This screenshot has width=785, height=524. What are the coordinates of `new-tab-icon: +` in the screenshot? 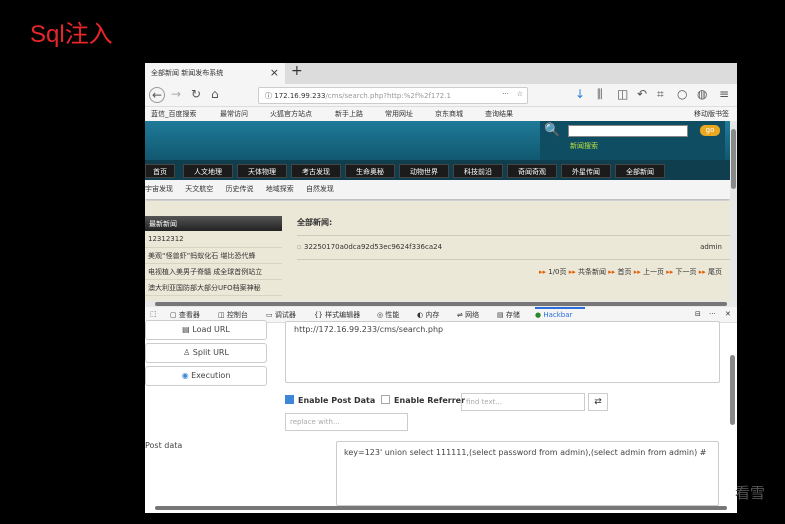 It's located at (297, 71).